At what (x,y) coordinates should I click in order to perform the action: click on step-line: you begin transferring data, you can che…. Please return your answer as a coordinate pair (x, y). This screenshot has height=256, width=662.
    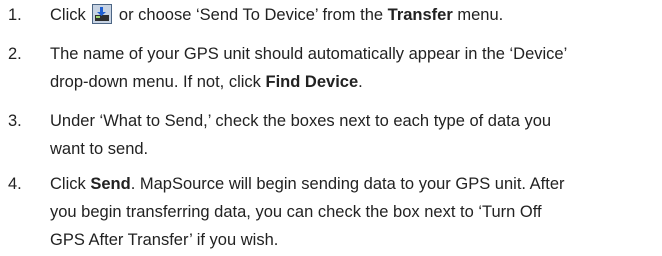
    Looking at the image, I should click on (296, 212).